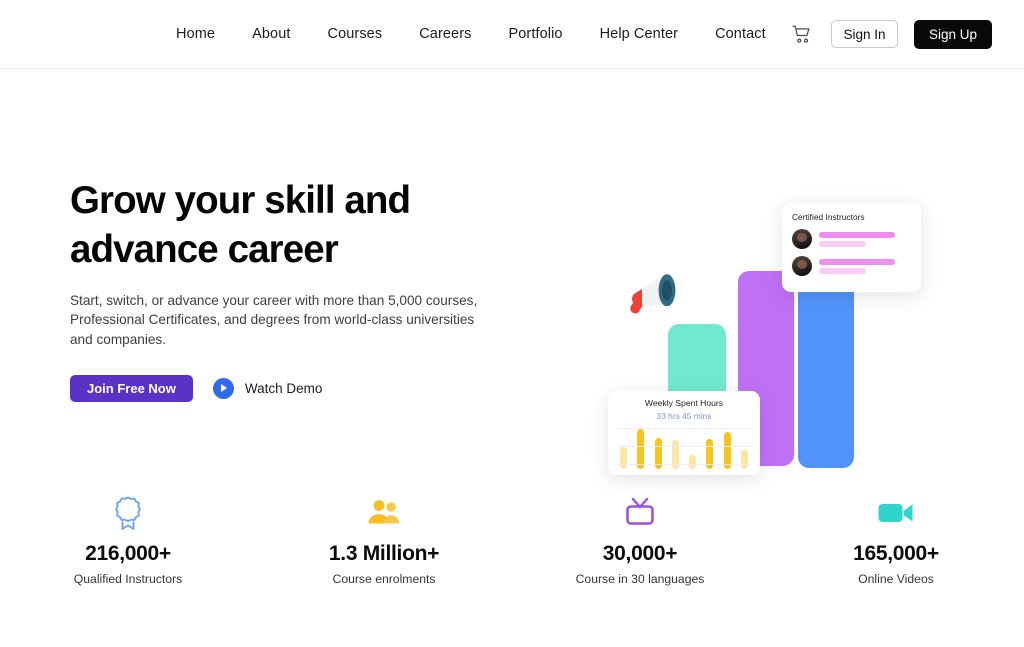 The width and height of the screenshot is (1024, 647). What do you see at coordinates (640, 540) in the screenshot?
I see `stat-course-languages: 30,000+ Course in 30 languages` at bounding box center [640, 540].